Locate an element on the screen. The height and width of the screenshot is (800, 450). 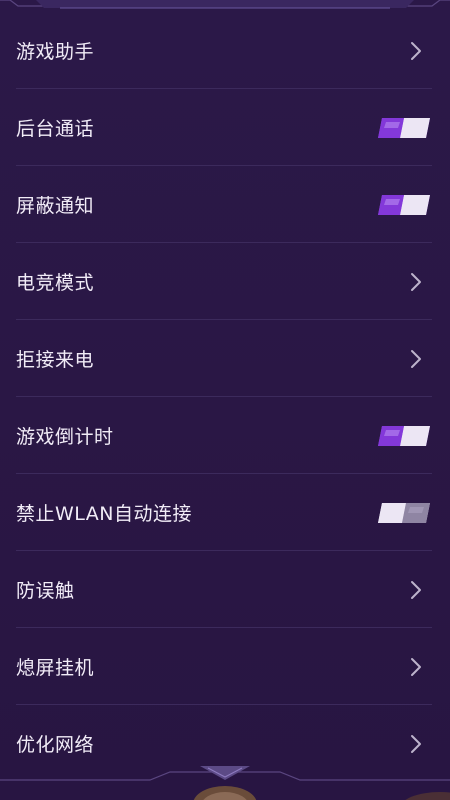
settings-row-game-countdown: 游戏倒计时 is located at coordinates (225, 435).